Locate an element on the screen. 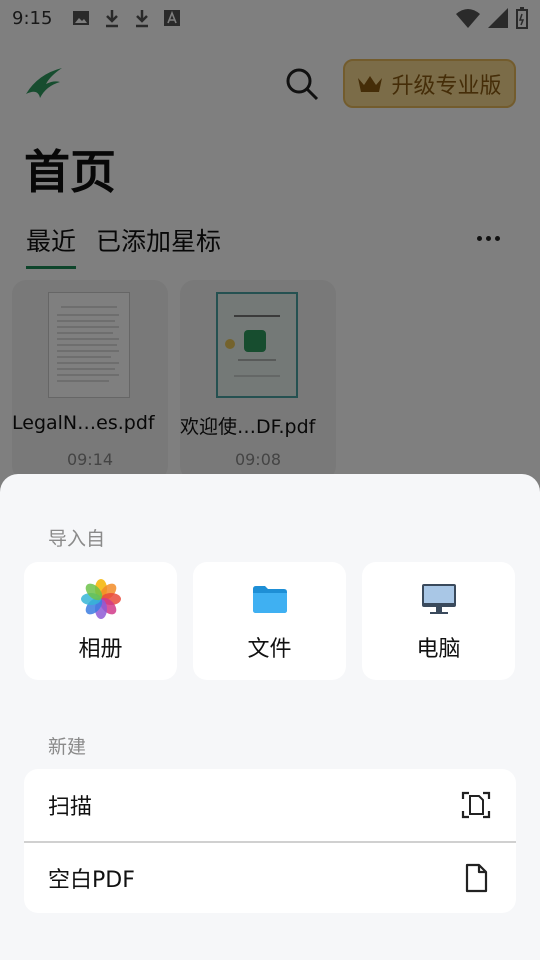 This screenshot has height=960, width=540. blank-document-icon is located at coordinates (476, 878).